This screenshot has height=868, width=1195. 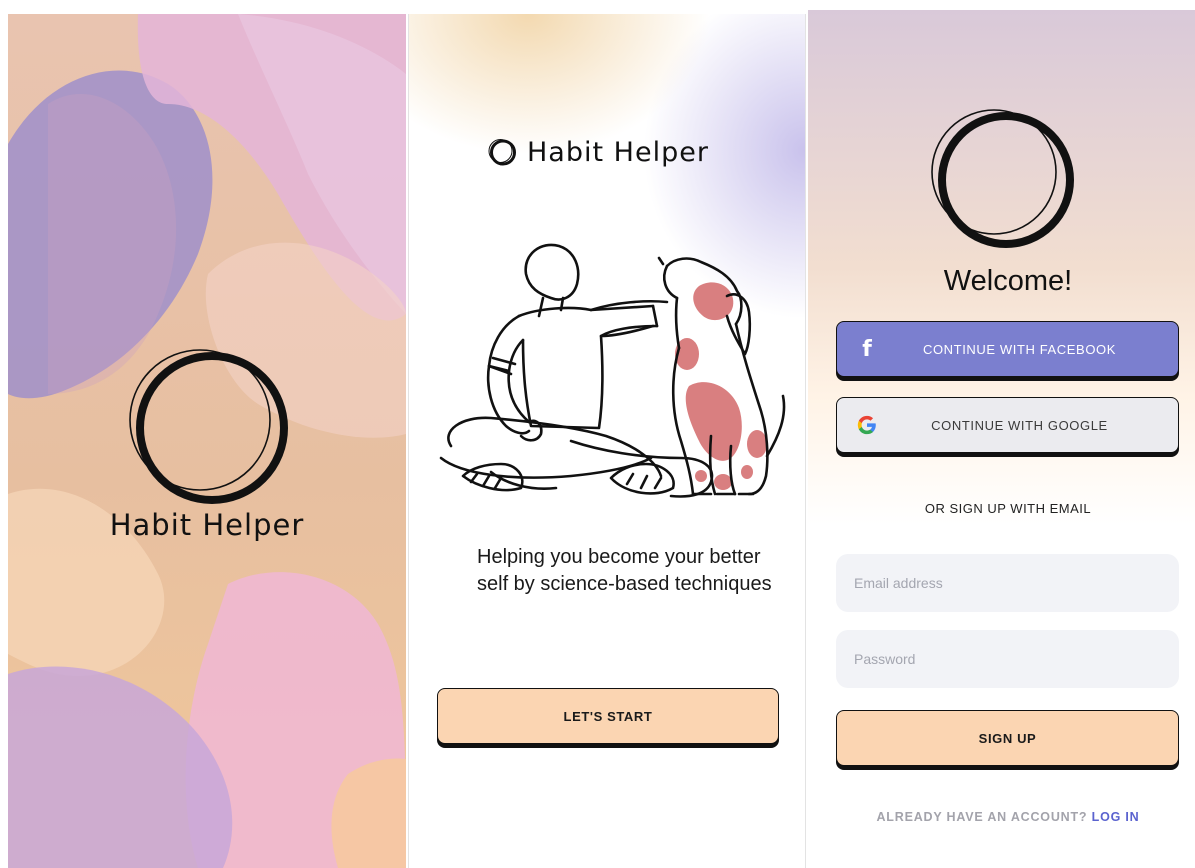 What do you see at coordinates (207, 525) in the screenshot?
I see `splash-app-name: Habit Helper` at bounding box center [207, 525].